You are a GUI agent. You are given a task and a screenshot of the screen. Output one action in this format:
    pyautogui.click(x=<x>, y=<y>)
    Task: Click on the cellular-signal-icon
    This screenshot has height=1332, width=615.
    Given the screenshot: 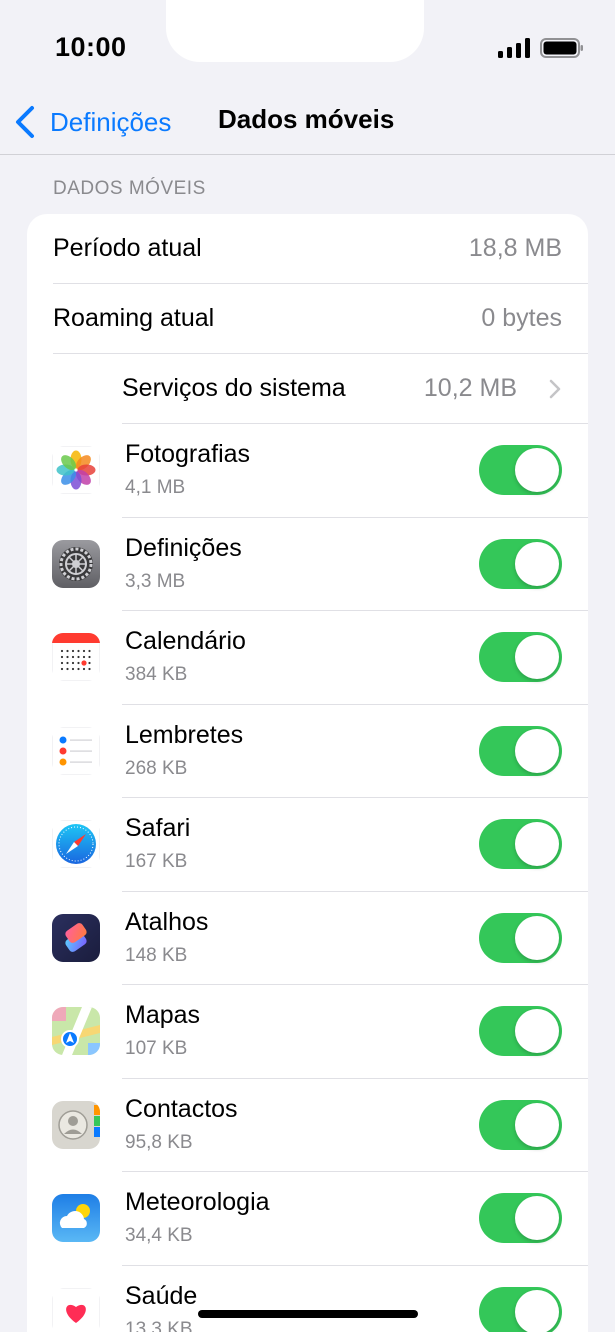 What is the action you would take?
    pyautogui.click(x=514, y=48)
    